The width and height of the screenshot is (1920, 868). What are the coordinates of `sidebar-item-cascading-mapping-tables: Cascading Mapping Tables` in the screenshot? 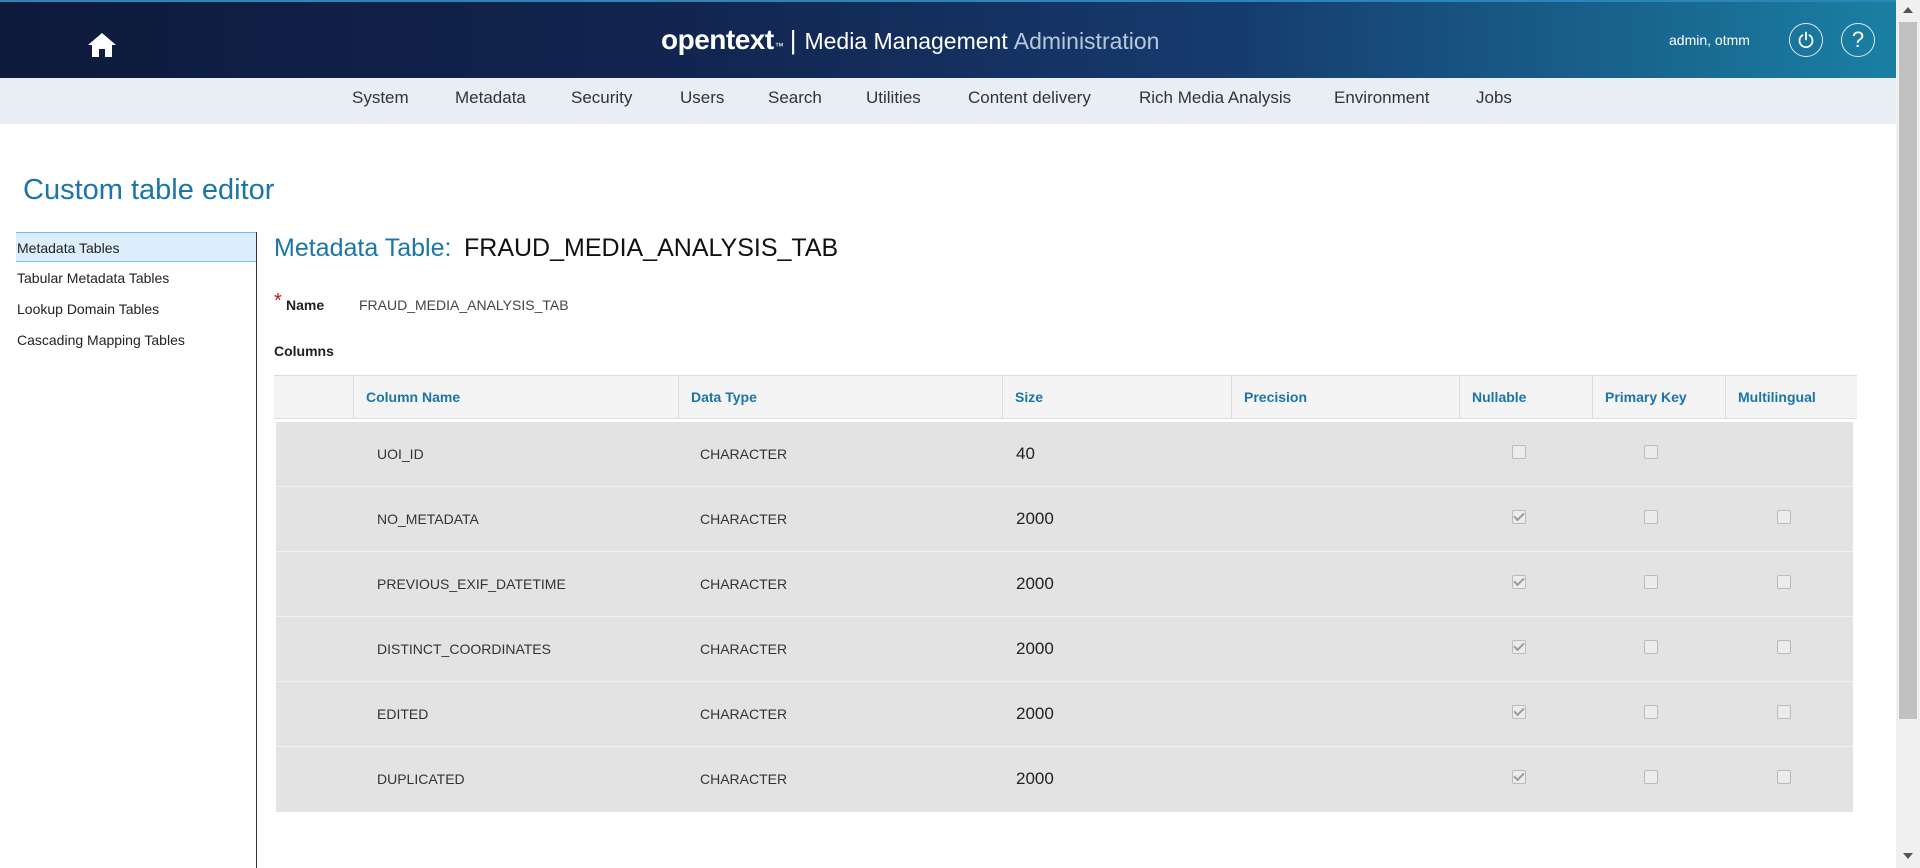 It's located at (136, 340).